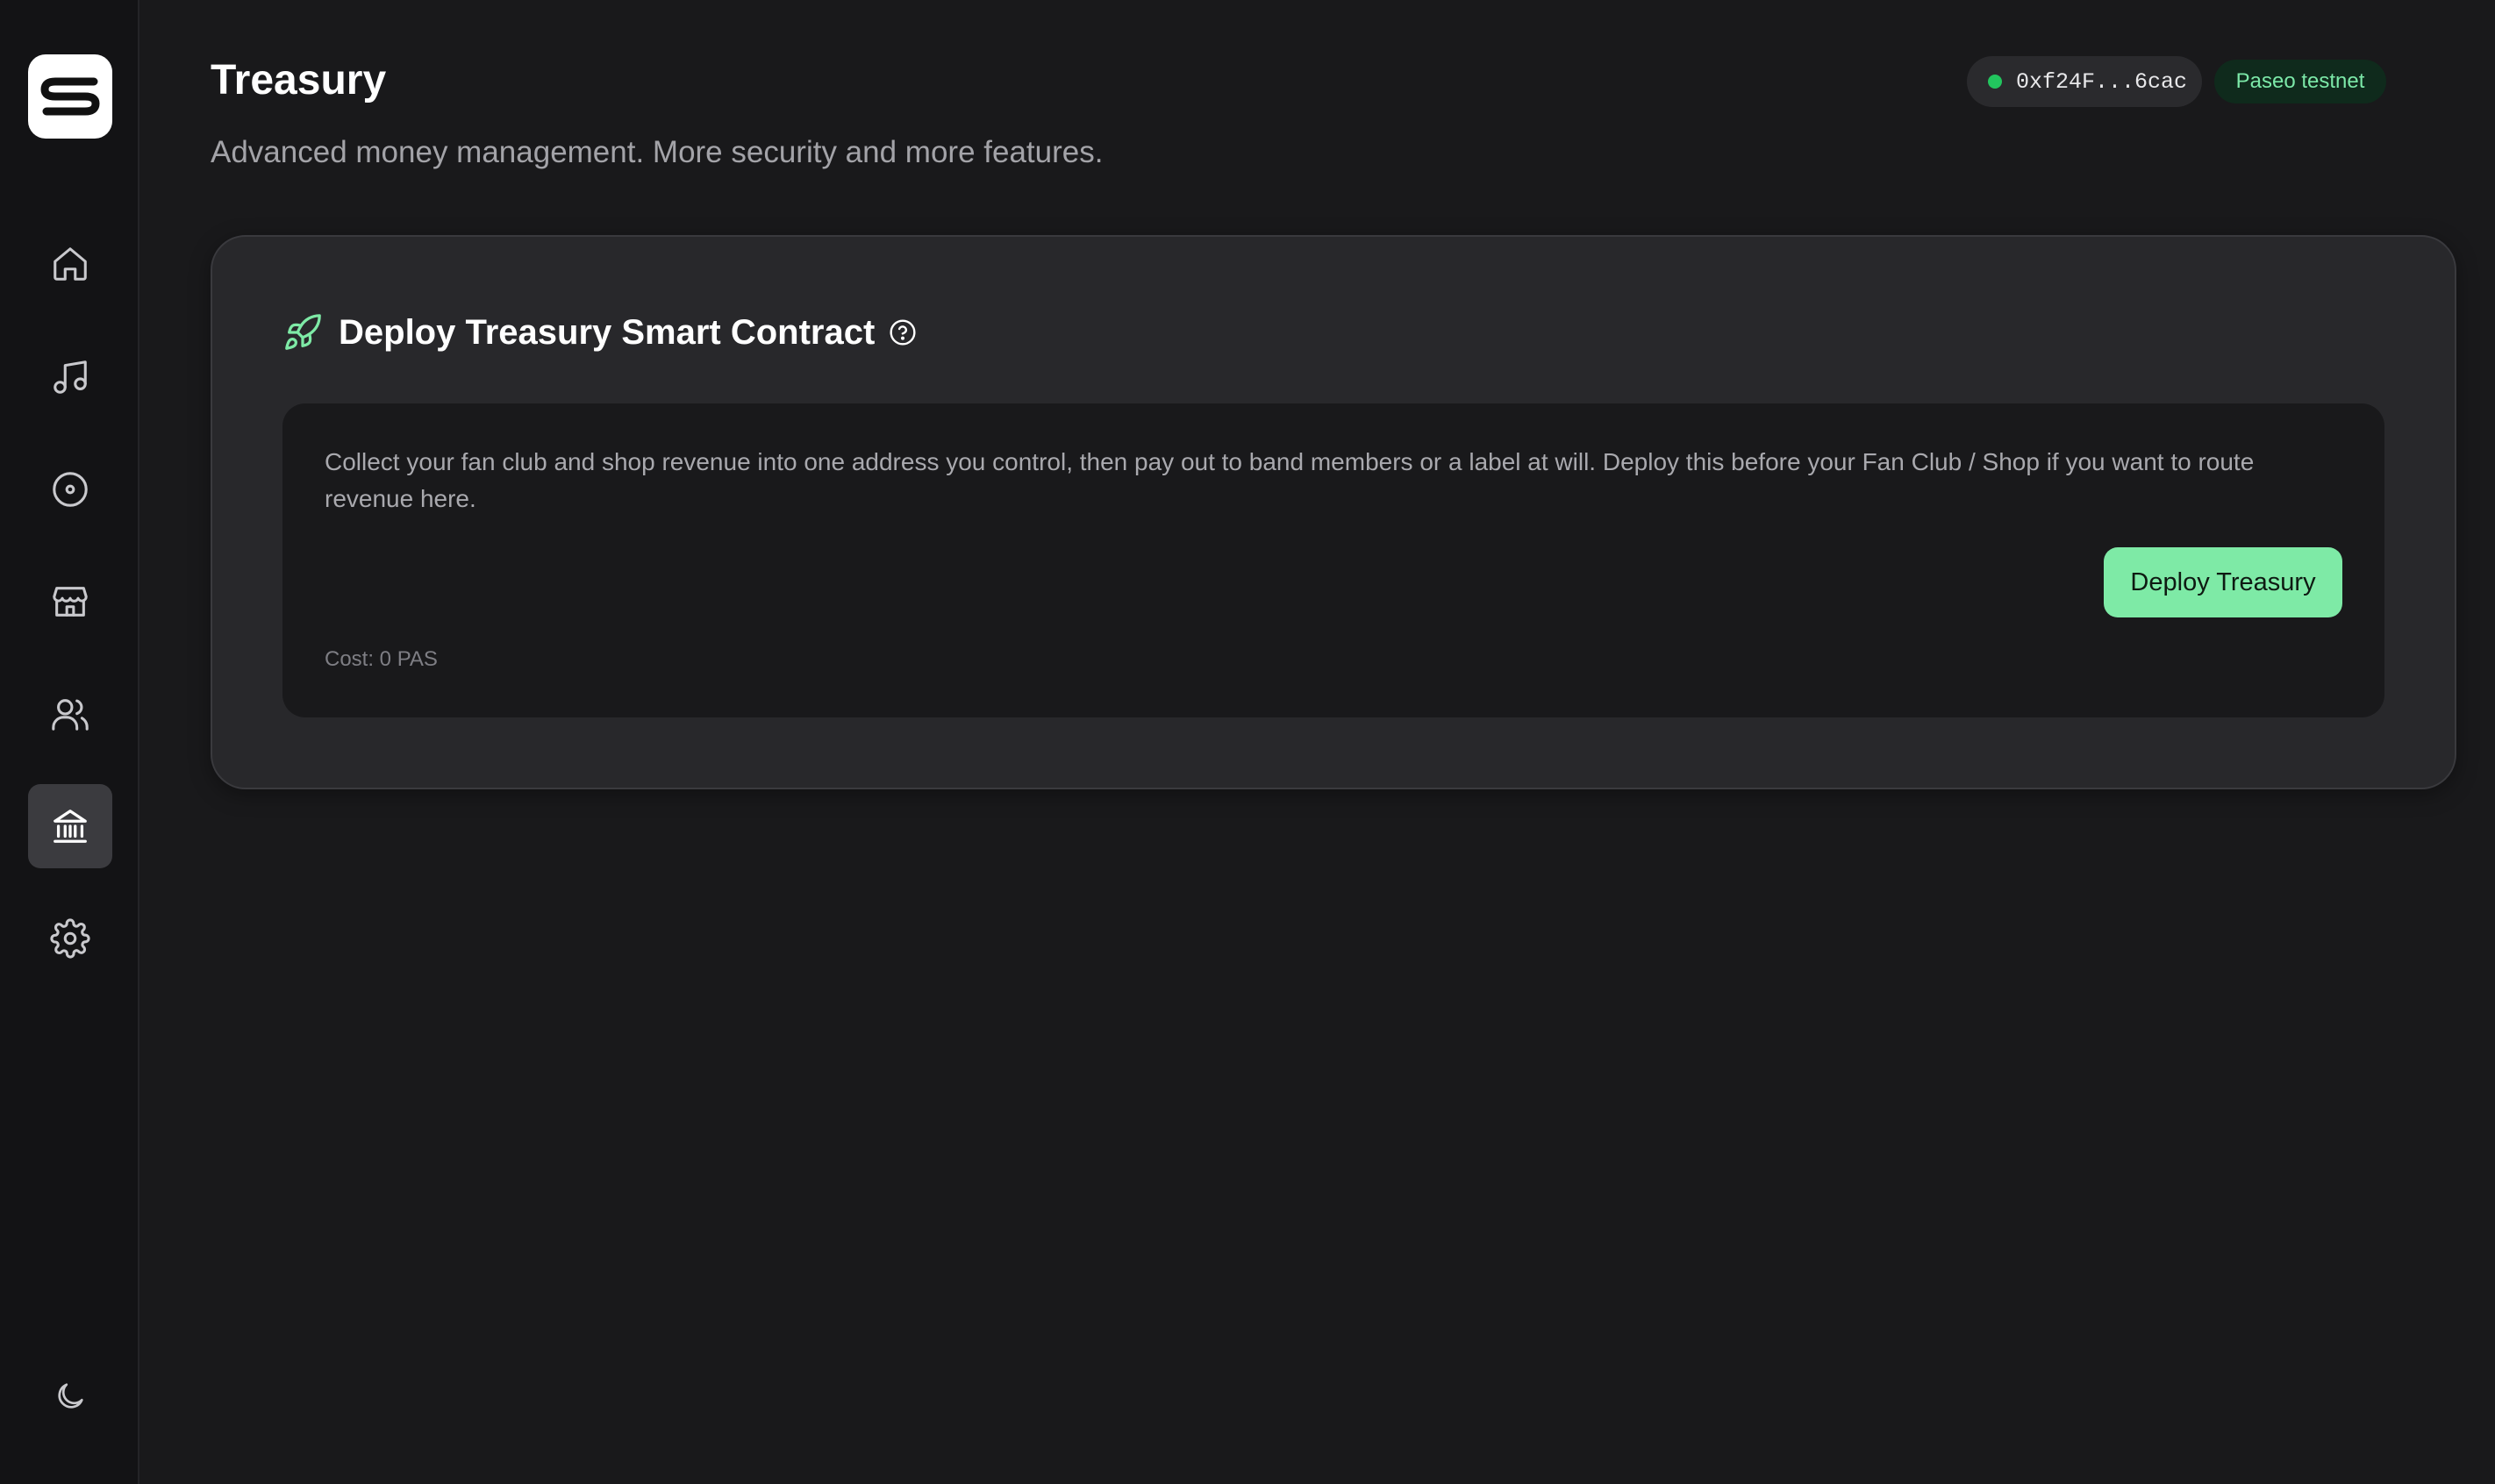  I want to click on sidebar-item-home, so click(70, 264).